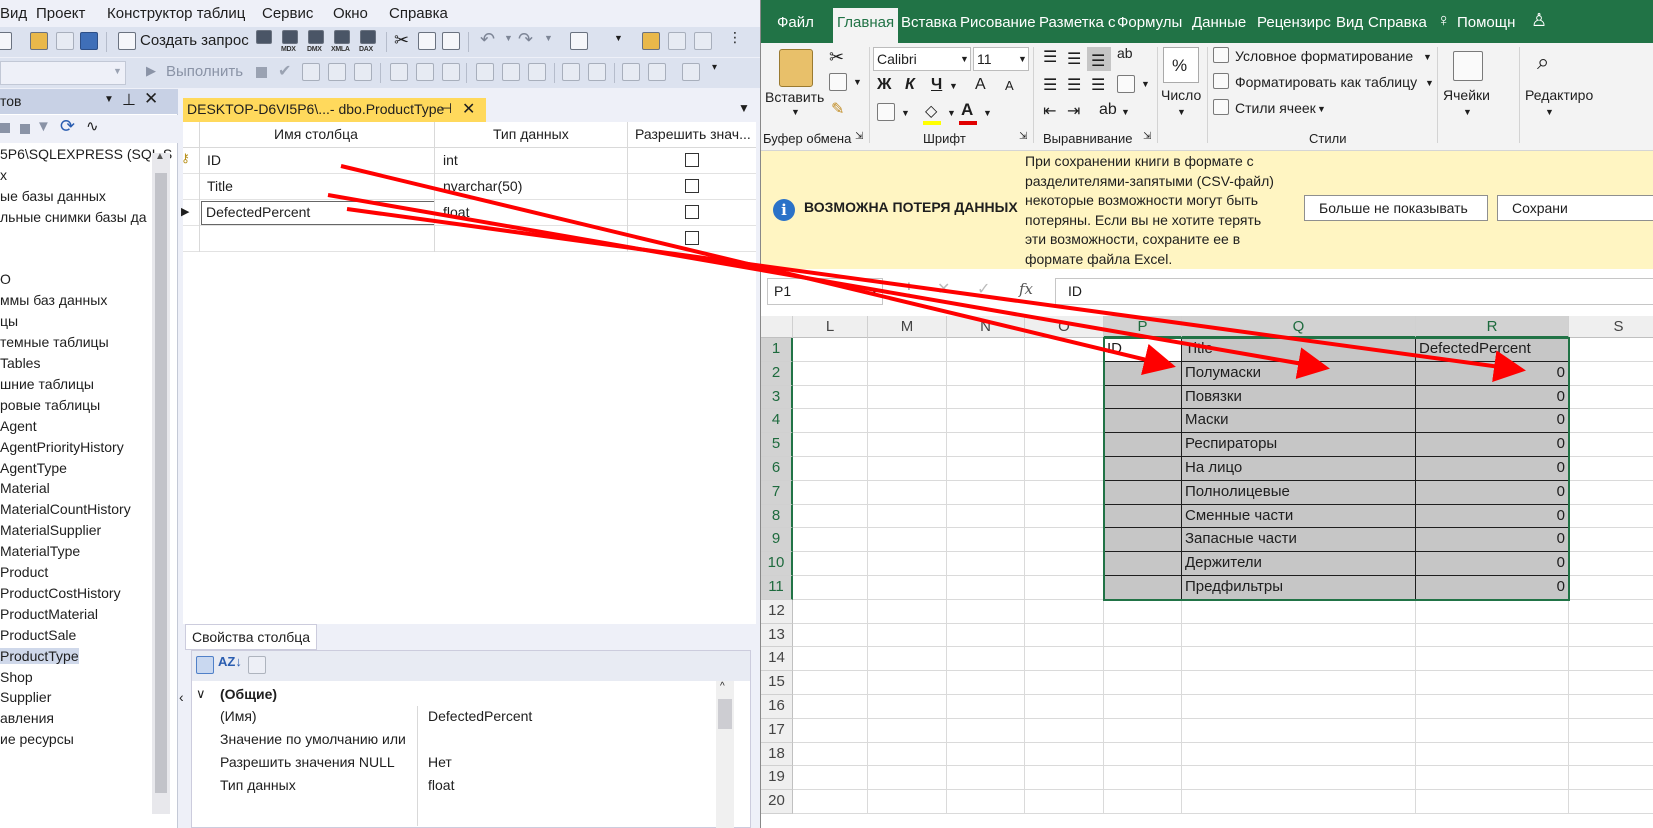  What do you see at coordinates (1181, 95) in the screenshot?
I see `number-button: Число` at bounding box center [1181, 95].